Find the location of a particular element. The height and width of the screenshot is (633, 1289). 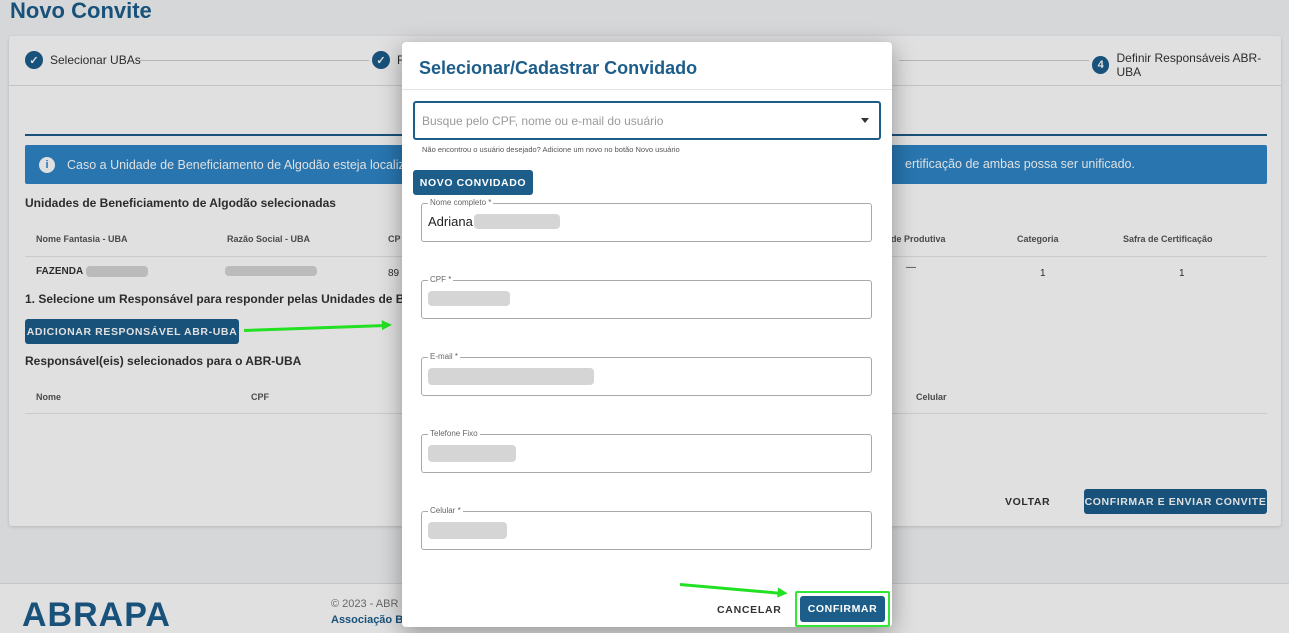

new-guest-button: NOVO CONVIDADO is located at coordinates (473, 182).